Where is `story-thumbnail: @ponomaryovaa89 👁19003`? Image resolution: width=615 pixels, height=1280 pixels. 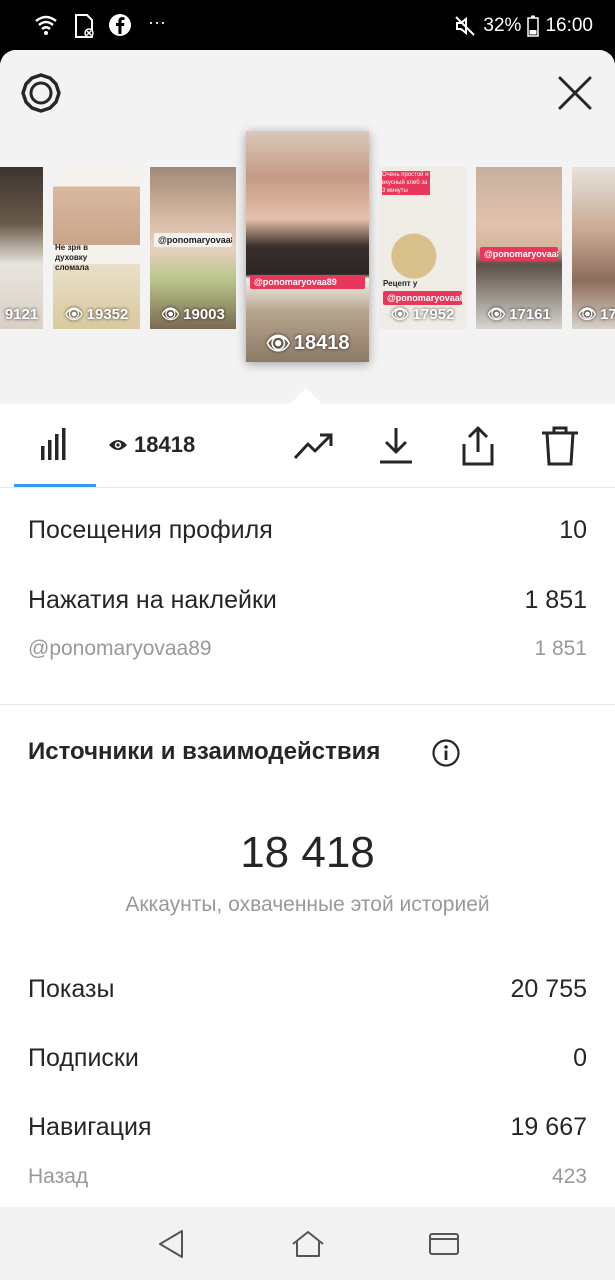 story-thumbnail: @ponomaryovaa89 👁19003 is located at coordinates (193, 248).